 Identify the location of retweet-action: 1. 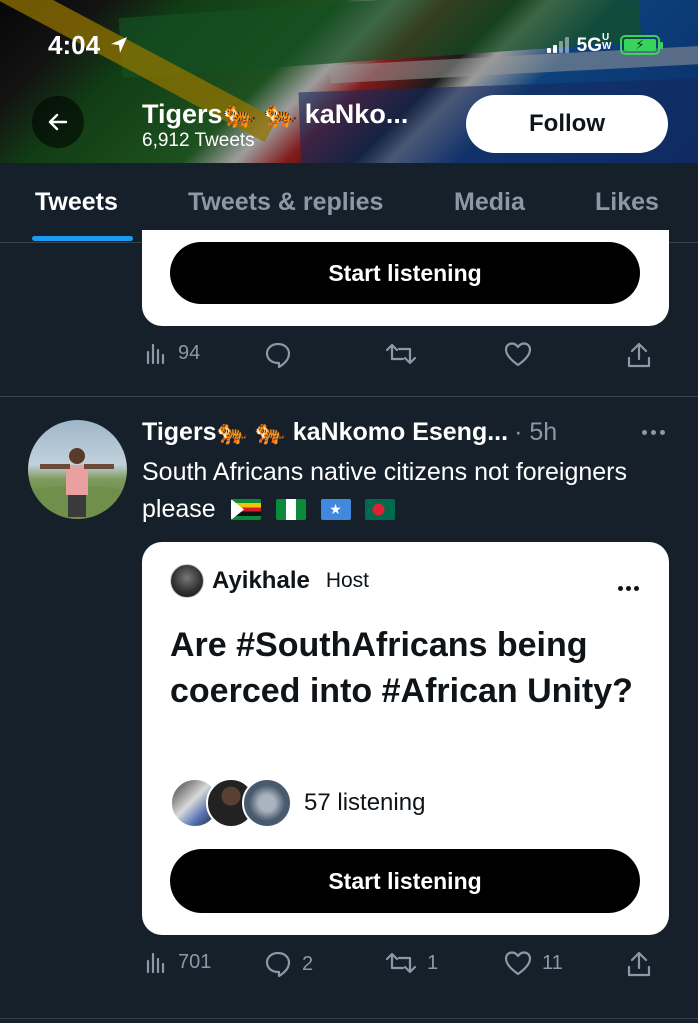
(411, 963).